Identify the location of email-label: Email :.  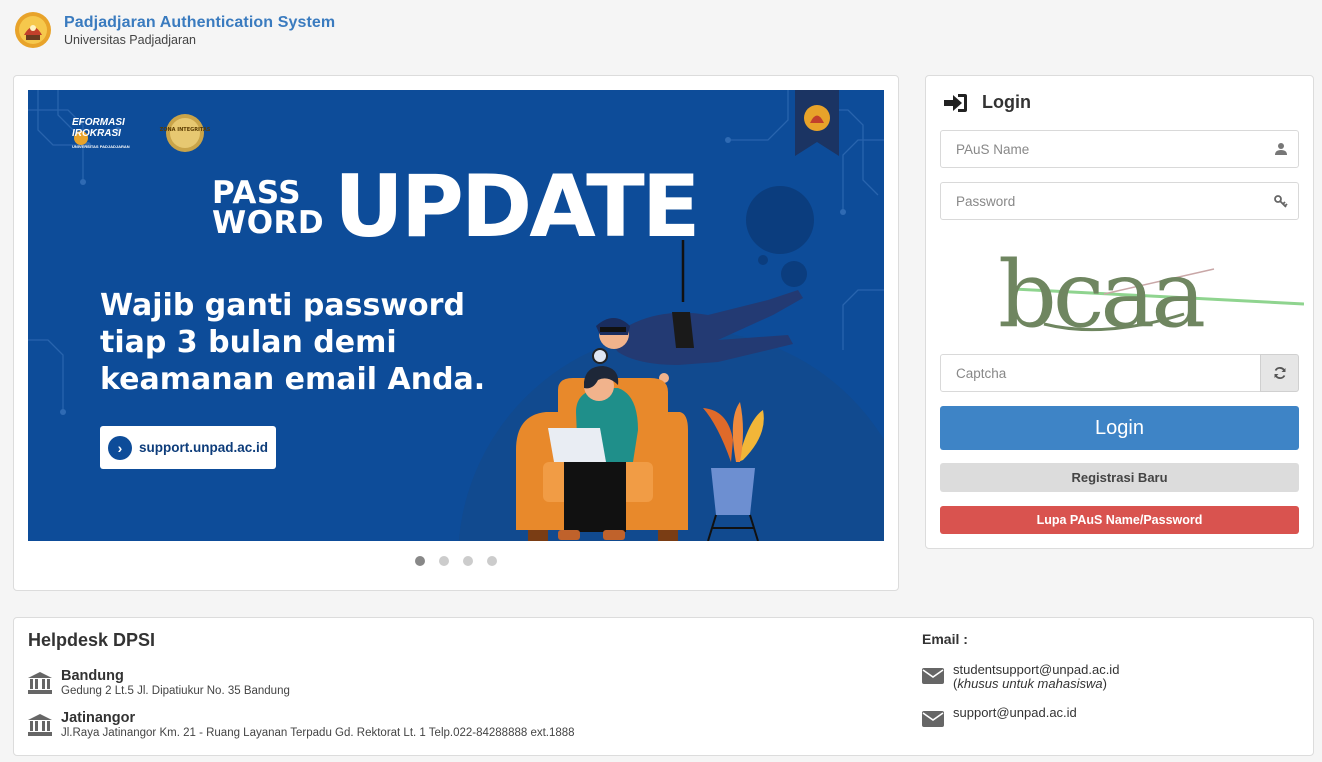
(945, 639).